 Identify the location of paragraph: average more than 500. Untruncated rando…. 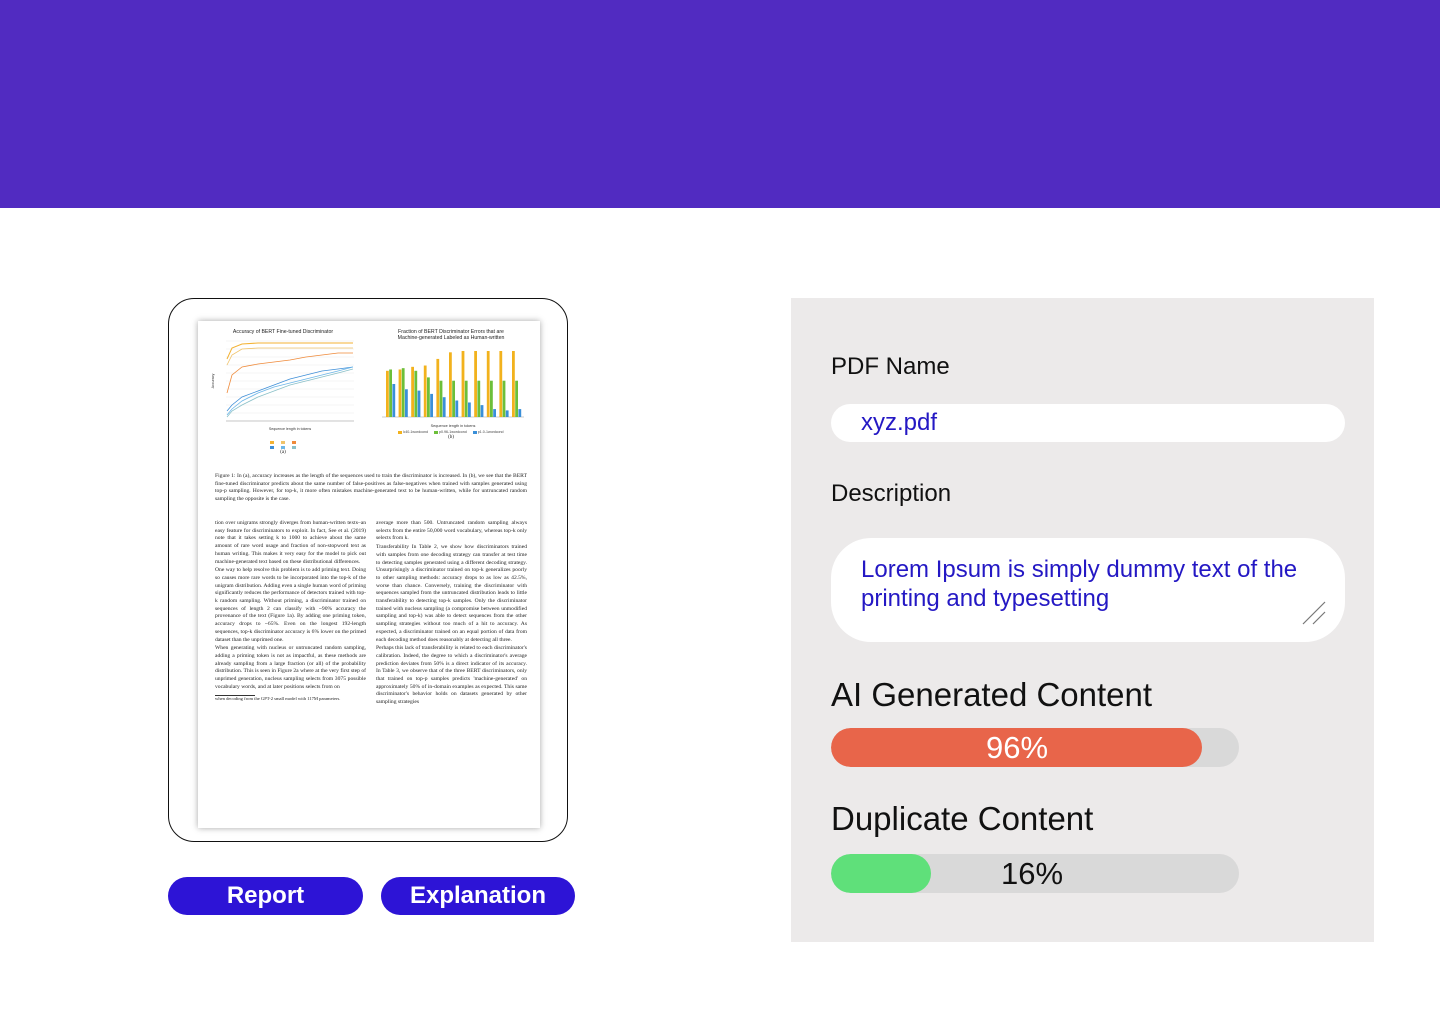
(451, 531).